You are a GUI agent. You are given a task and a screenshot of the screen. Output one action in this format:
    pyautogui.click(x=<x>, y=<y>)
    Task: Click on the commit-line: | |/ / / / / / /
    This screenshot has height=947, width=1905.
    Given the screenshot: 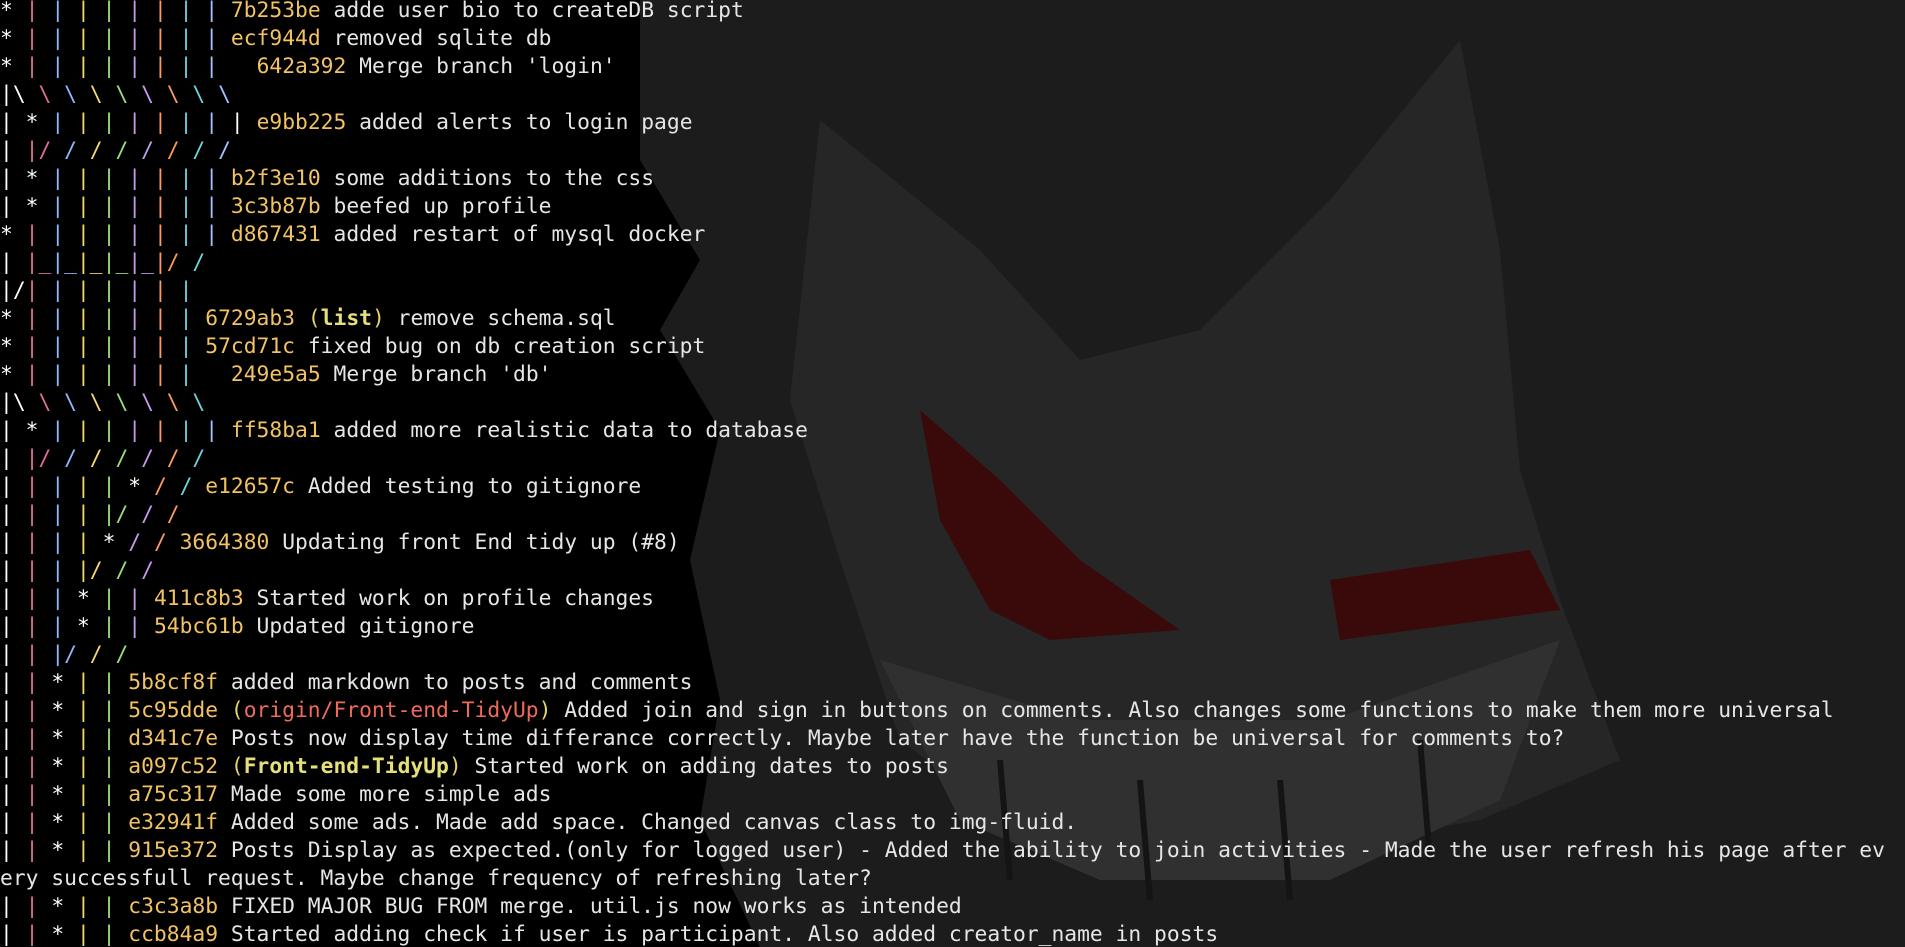 What is the action you would take?
    pyautogui.click(x=952, y=459)
    